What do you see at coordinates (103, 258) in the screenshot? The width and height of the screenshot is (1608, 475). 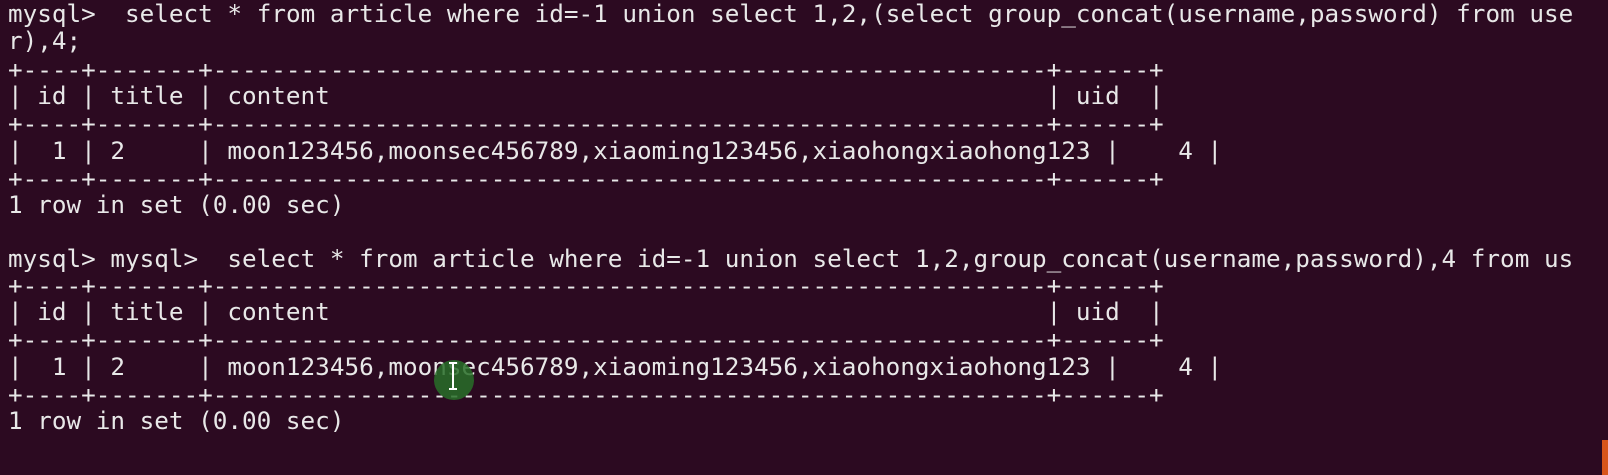 I see `mysql-prompt: mysql> mysql>` at bounding box center [103, 258].